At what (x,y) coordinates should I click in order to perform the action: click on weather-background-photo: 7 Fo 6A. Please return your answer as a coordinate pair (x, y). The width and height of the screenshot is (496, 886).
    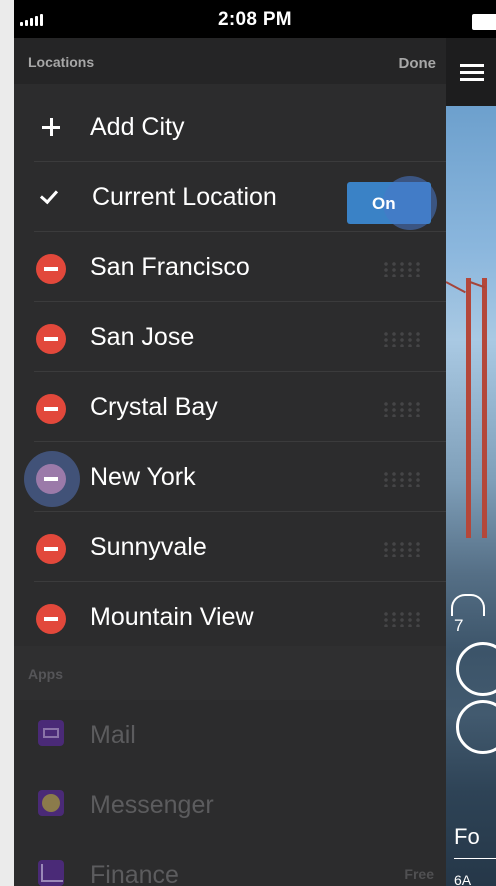
    Looking at the image, I should click on (471, 462).